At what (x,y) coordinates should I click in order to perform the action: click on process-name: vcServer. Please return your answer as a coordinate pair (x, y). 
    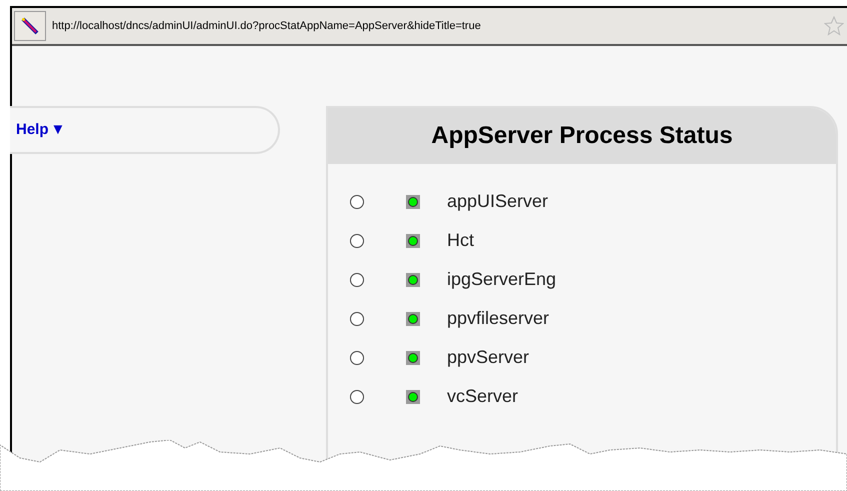
    Looking at the image, I should click on (482, 396).